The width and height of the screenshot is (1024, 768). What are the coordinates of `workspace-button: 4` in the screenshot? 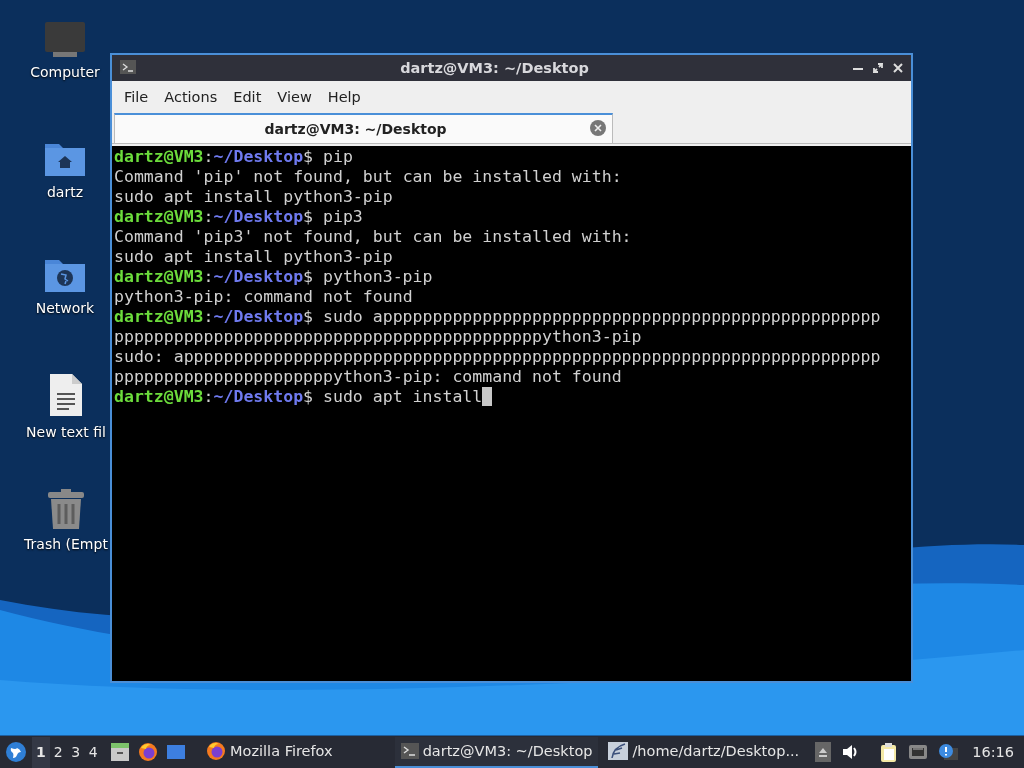 It's located at (93, 752).